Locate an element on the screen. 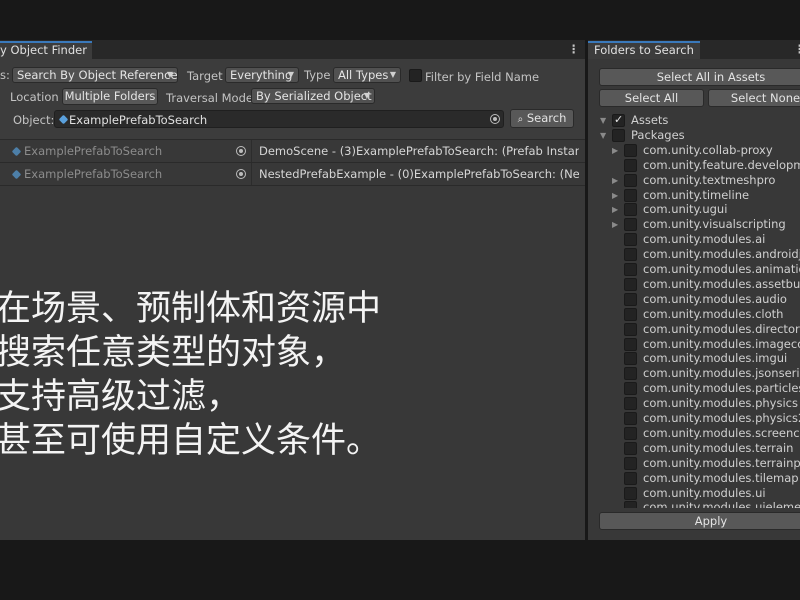 The width and height of the screenshot is (800, 600). folder-tree-item: ▶ com.unity.visualscripting is located at coordinates (694, 224).